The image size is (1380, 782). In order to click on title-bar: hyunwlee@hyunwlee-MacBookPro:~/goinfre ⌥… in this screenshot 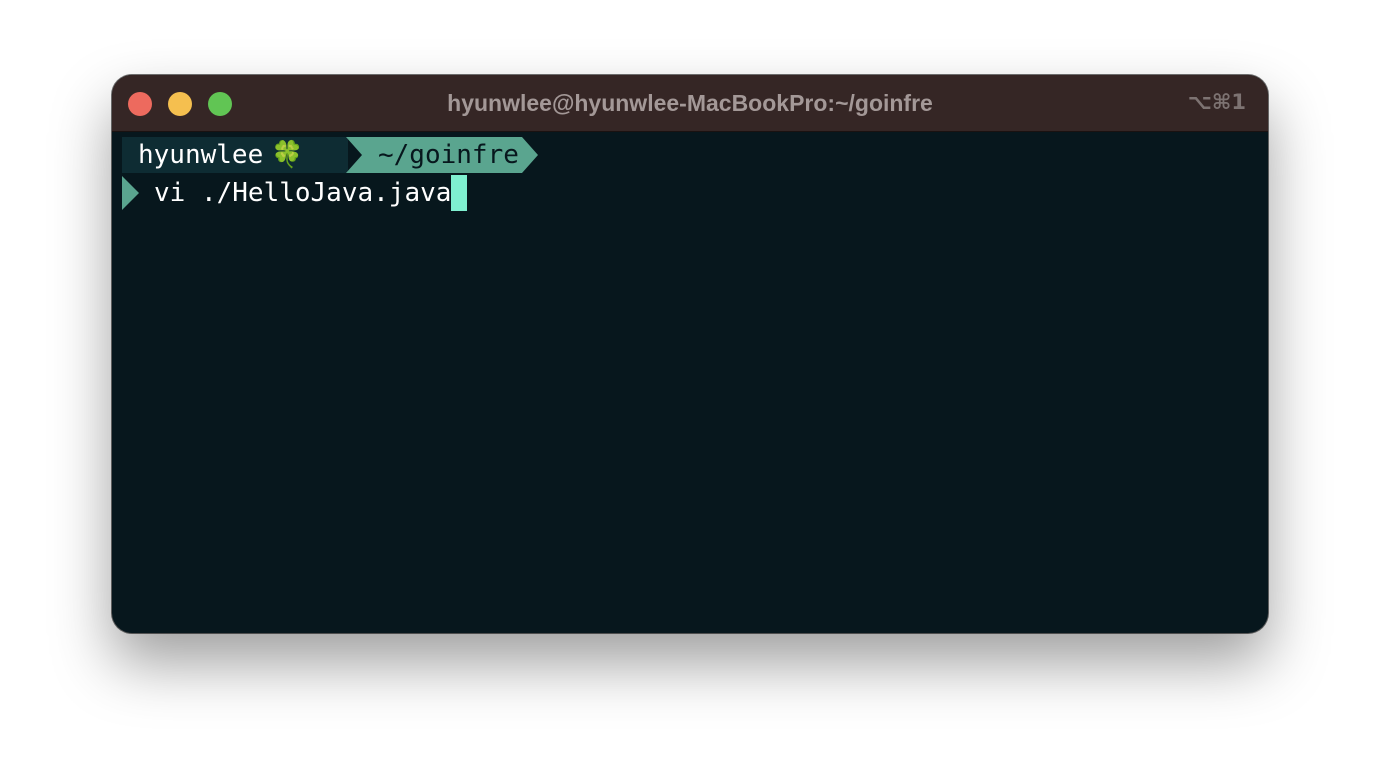, I will do `click(690, 103)`.